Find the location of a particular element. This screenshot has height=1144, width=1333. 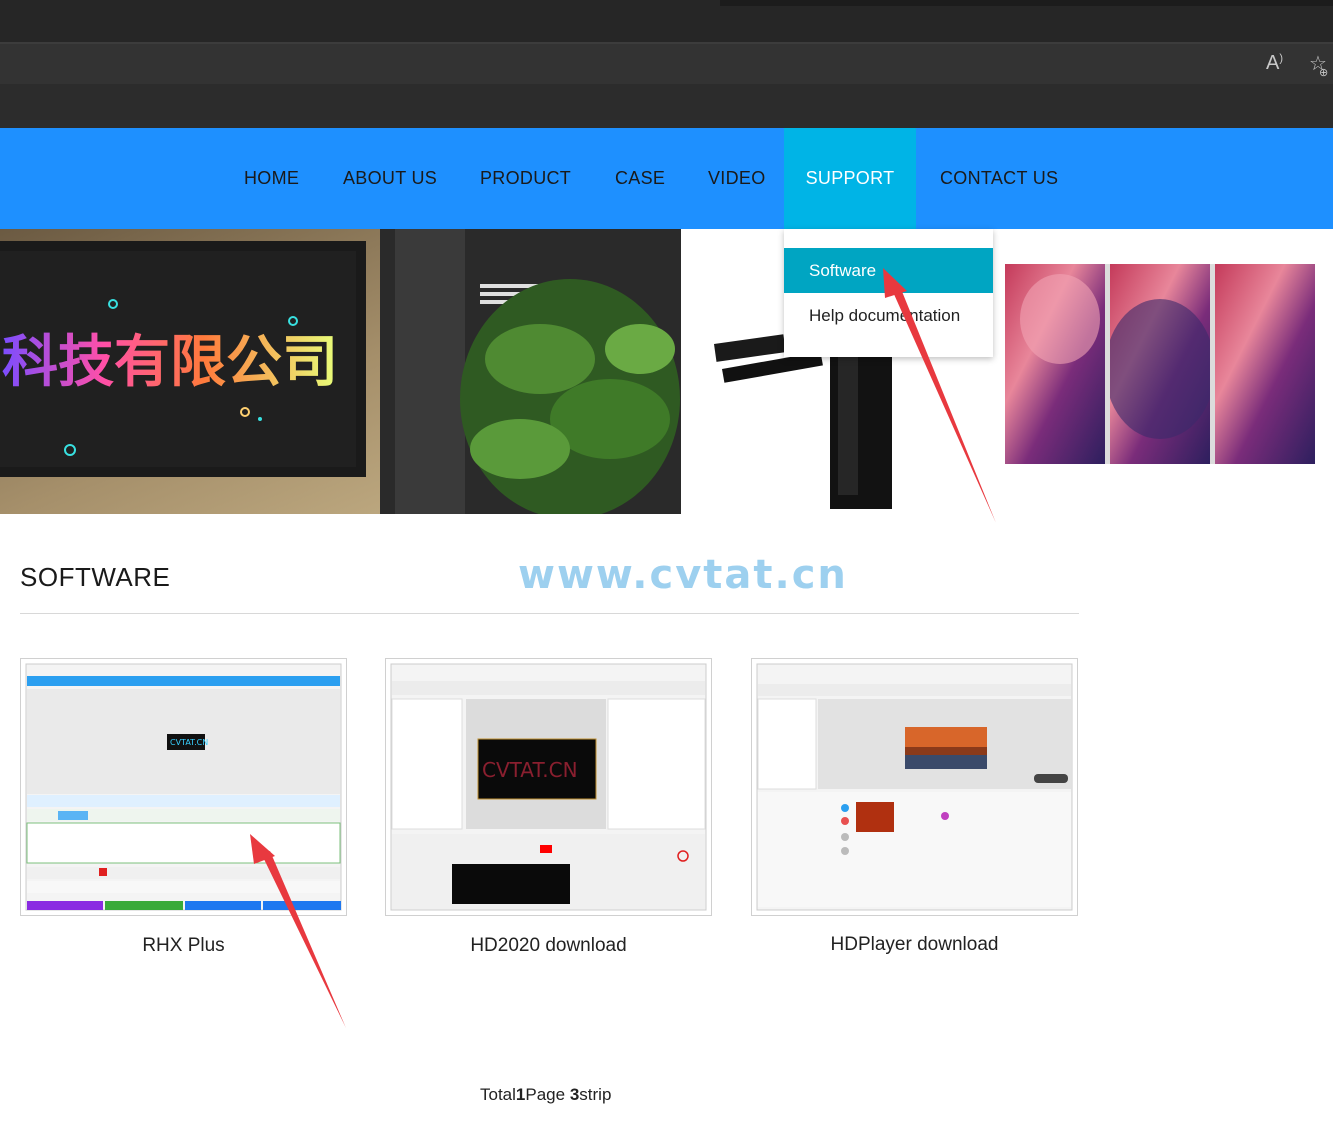

dropdown-software: Software is located at coordinates (888, 270).